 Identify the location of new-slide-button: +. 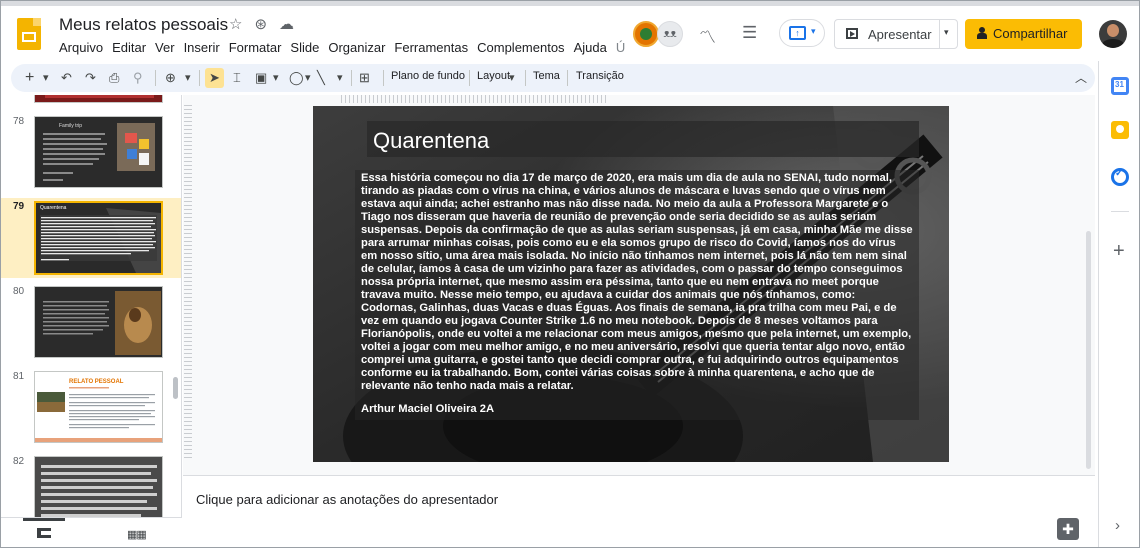
(29, 78).